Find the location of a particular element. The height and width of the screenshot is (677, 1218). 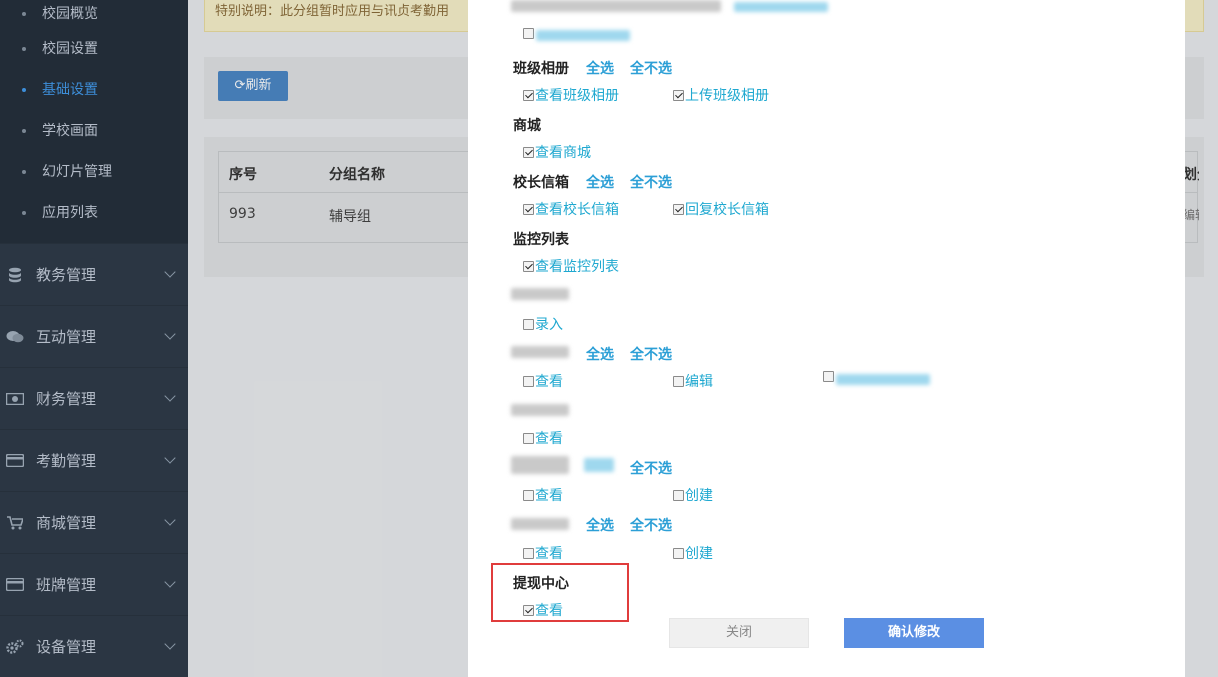

option-view-album: 查看班级相册 is located at coordinates (571, 95).